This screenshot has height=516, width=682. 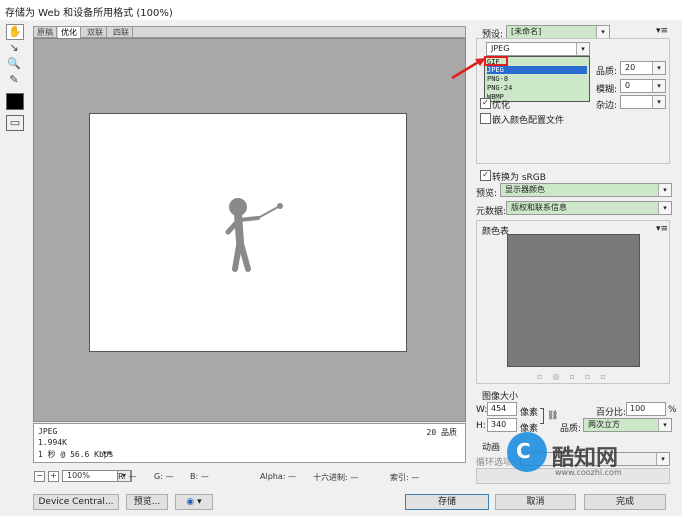 I want to click on blur-input: 0 ▾, so click(x=643, y=86).